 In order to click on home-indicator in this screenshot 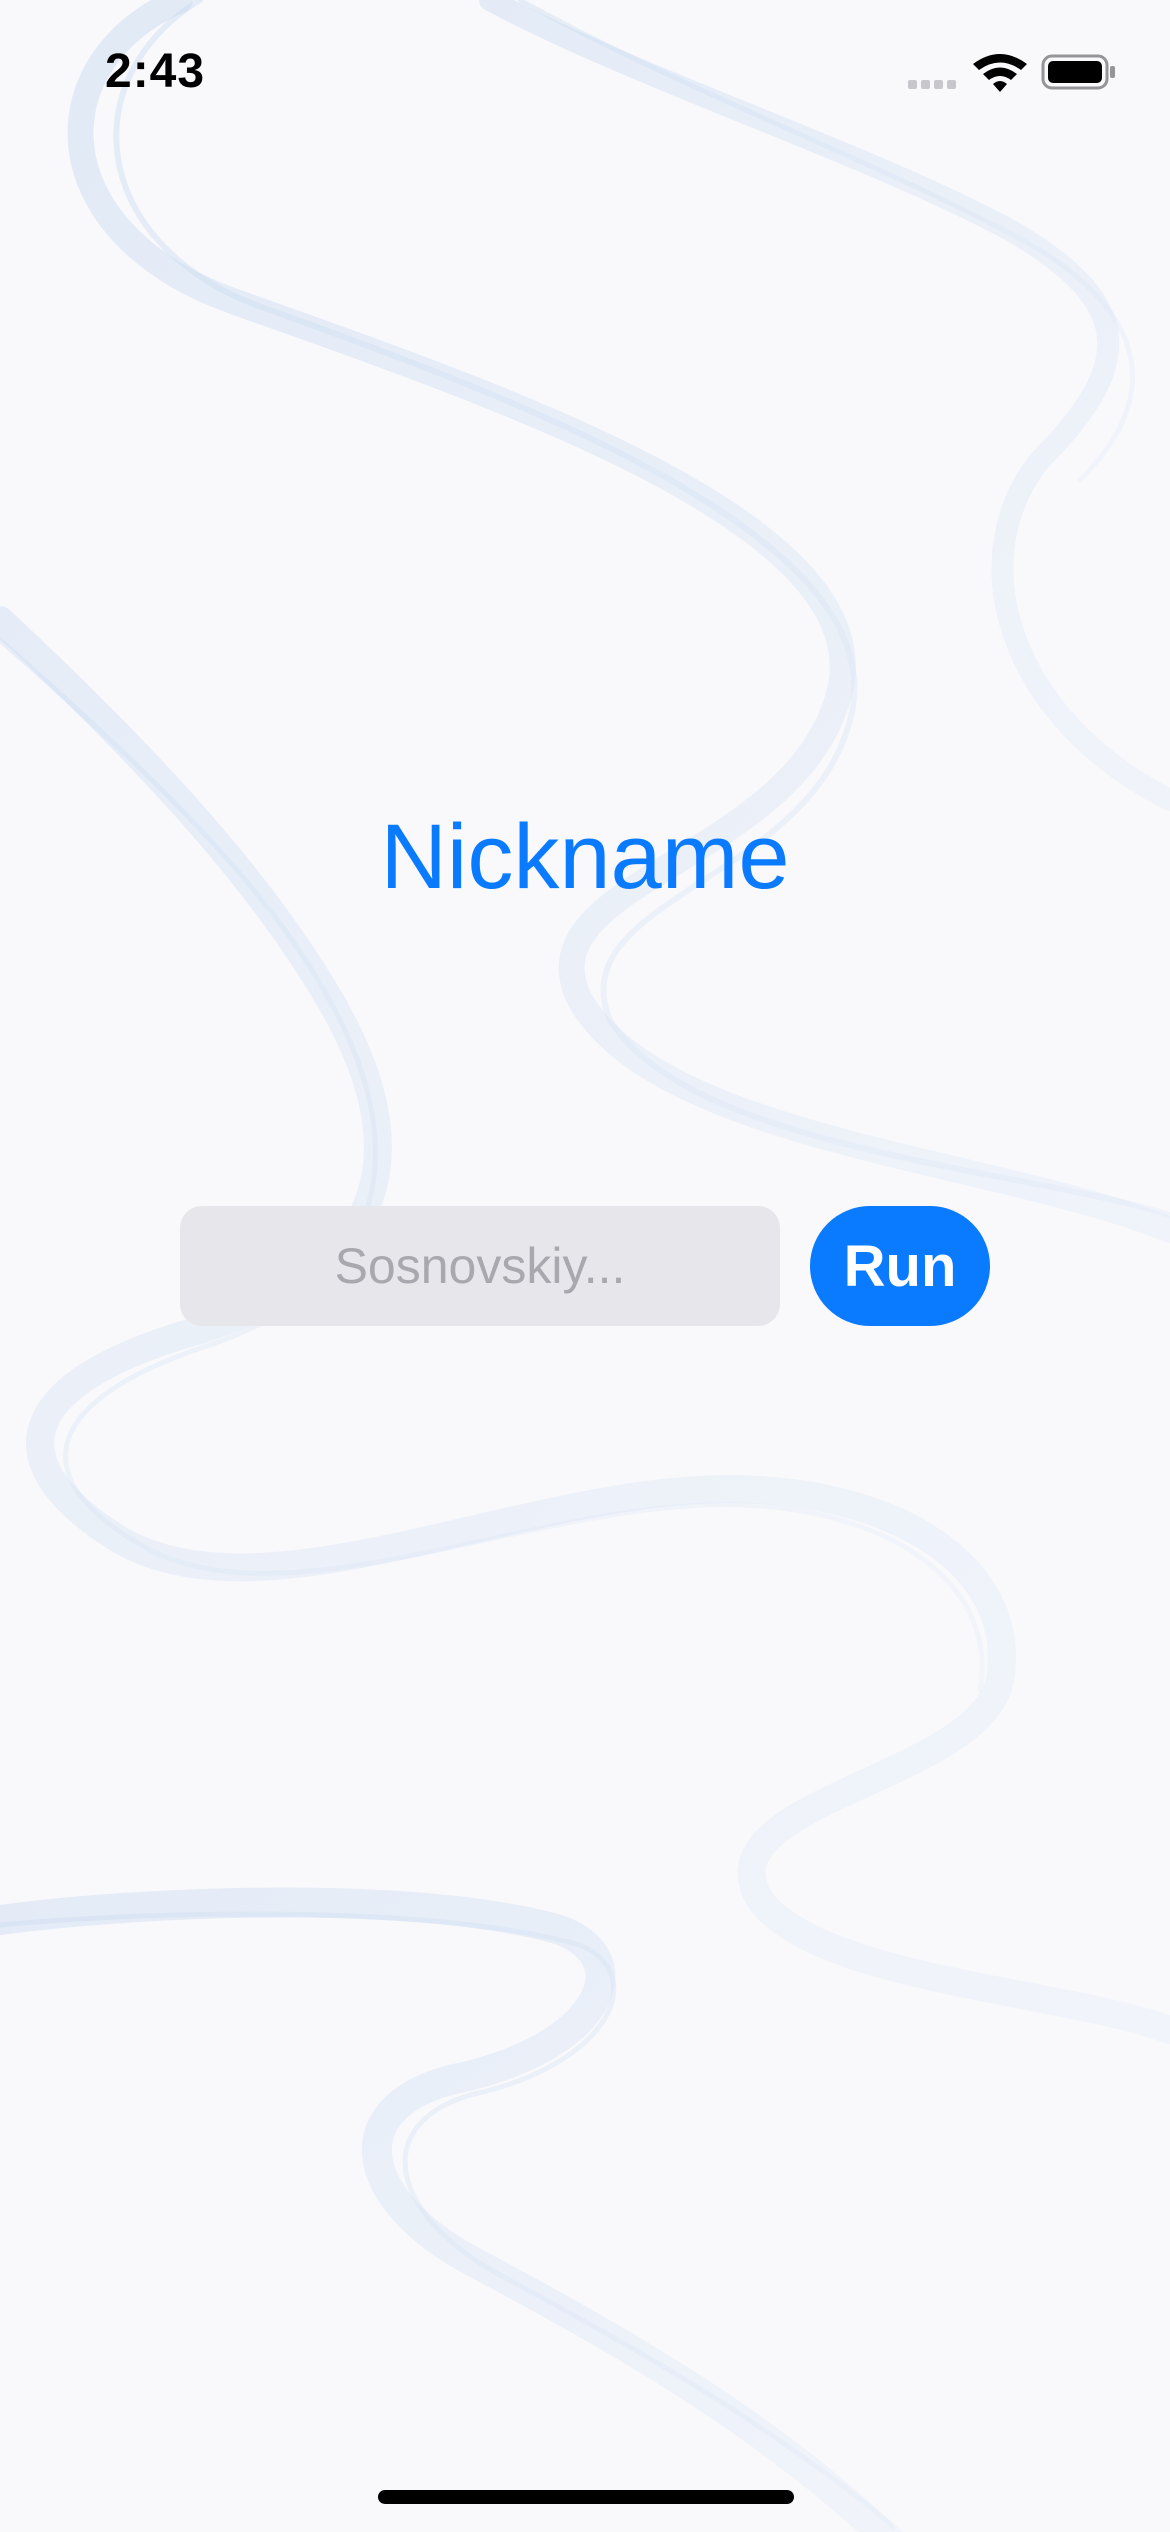, I will do `click(586, 2497)`.